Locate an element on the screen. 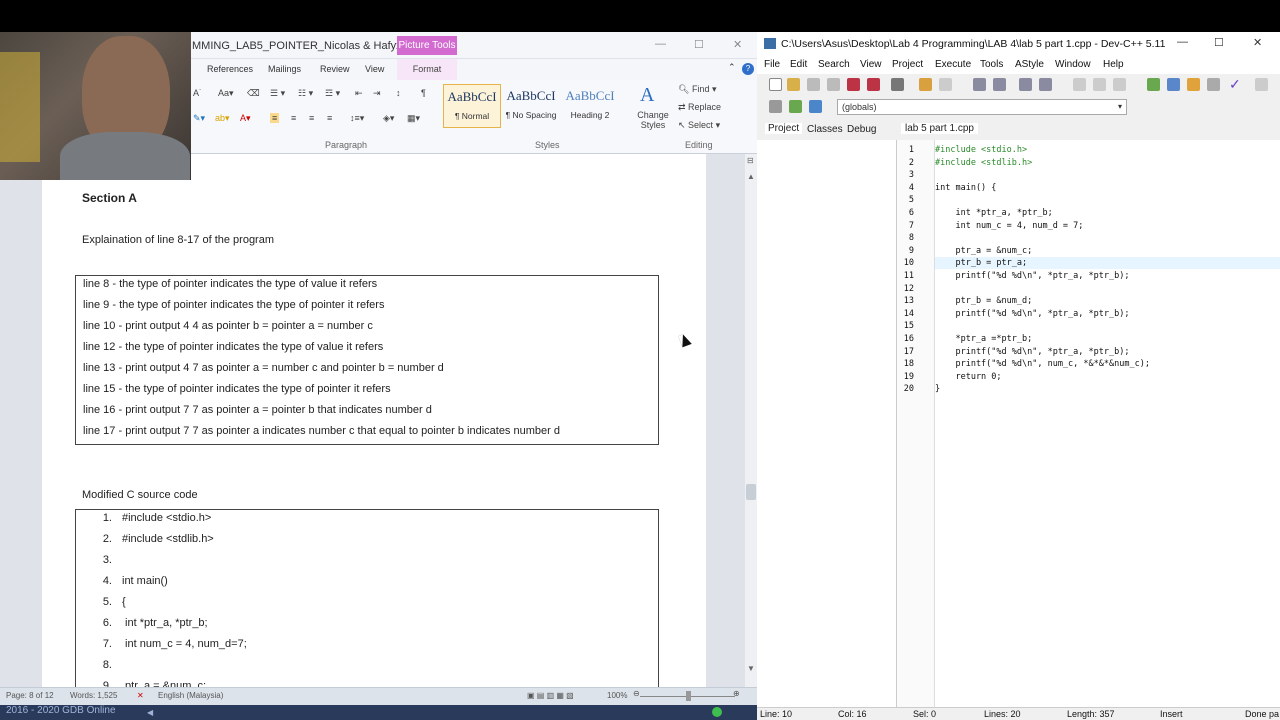 The width and height of the screenshot is (1280, 720). ruler-toggle-icon: ⊟ is located at coordinates (750, 160).